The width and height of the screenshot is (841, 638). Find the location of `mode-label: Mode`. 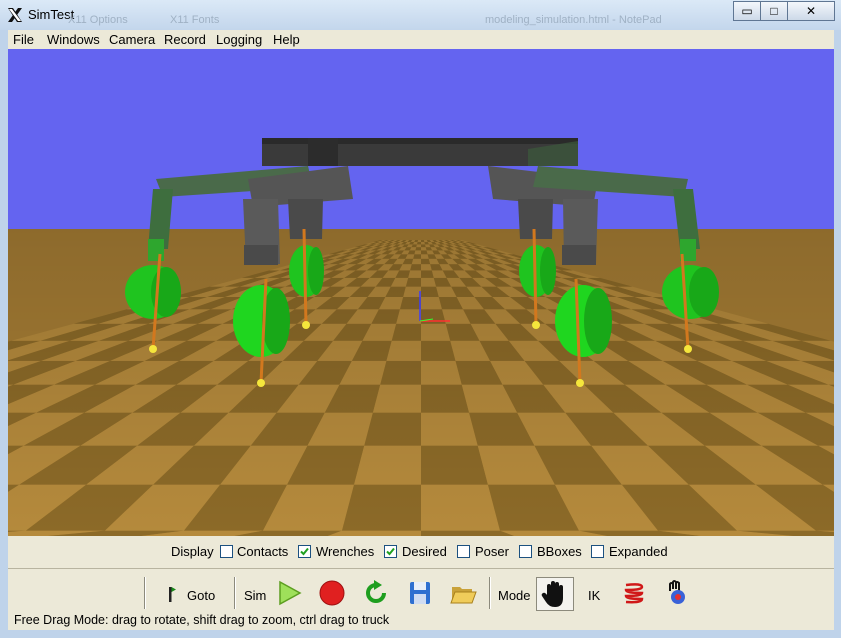

mode-label: Mode is located at coordinates (514, 595).